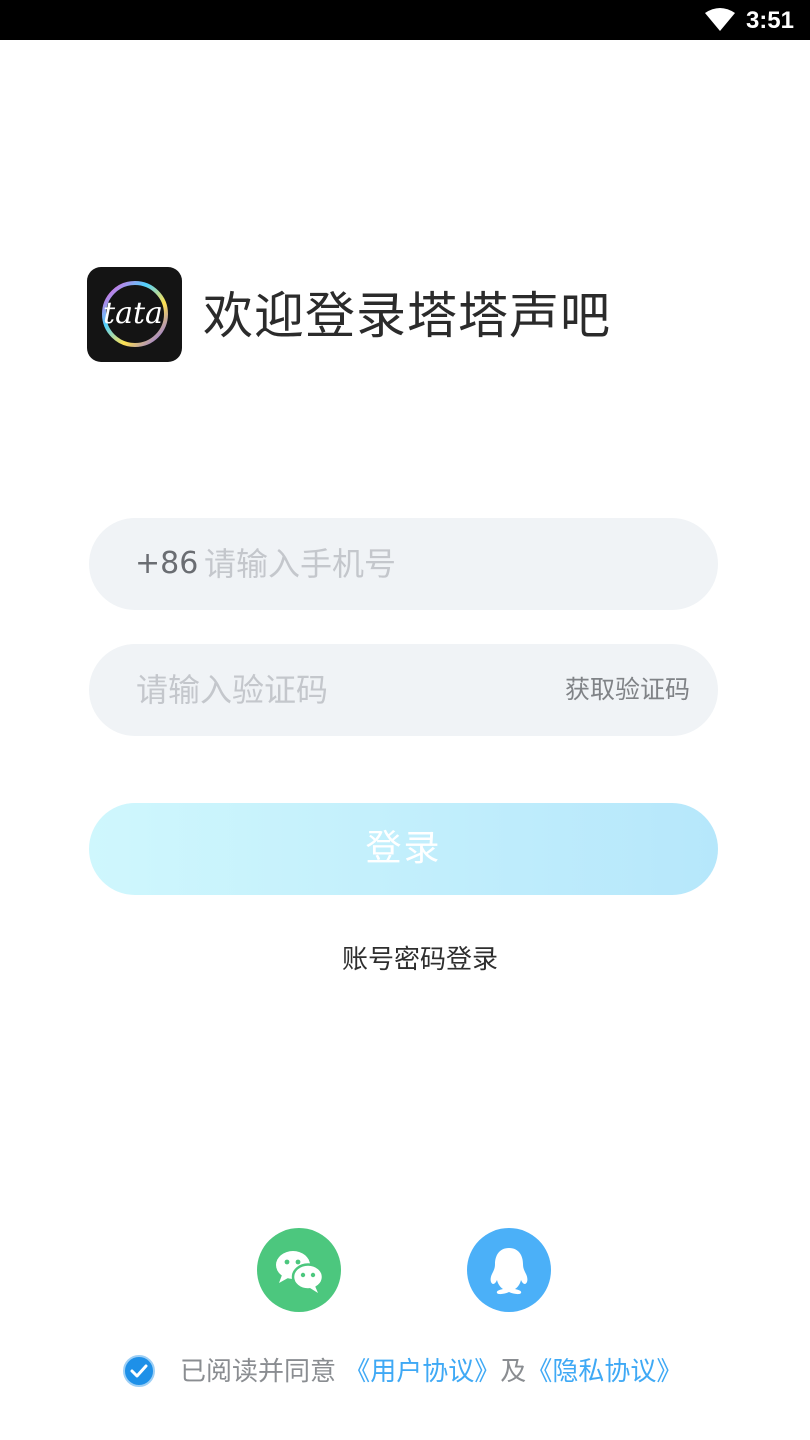 This screenshot has height=1440, width=810. I want to click on verification-code-input, so click(336, 690).